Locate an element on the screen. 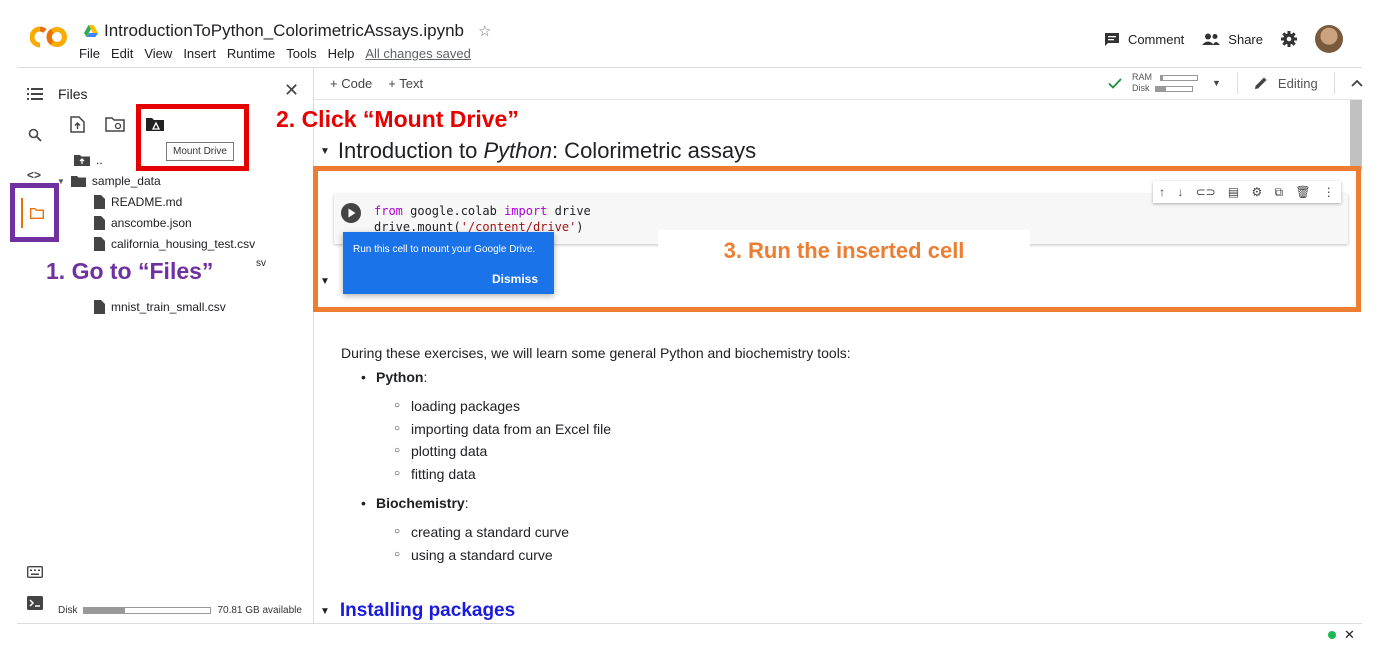  google-drive-icon is located at coordinates (91, 31).